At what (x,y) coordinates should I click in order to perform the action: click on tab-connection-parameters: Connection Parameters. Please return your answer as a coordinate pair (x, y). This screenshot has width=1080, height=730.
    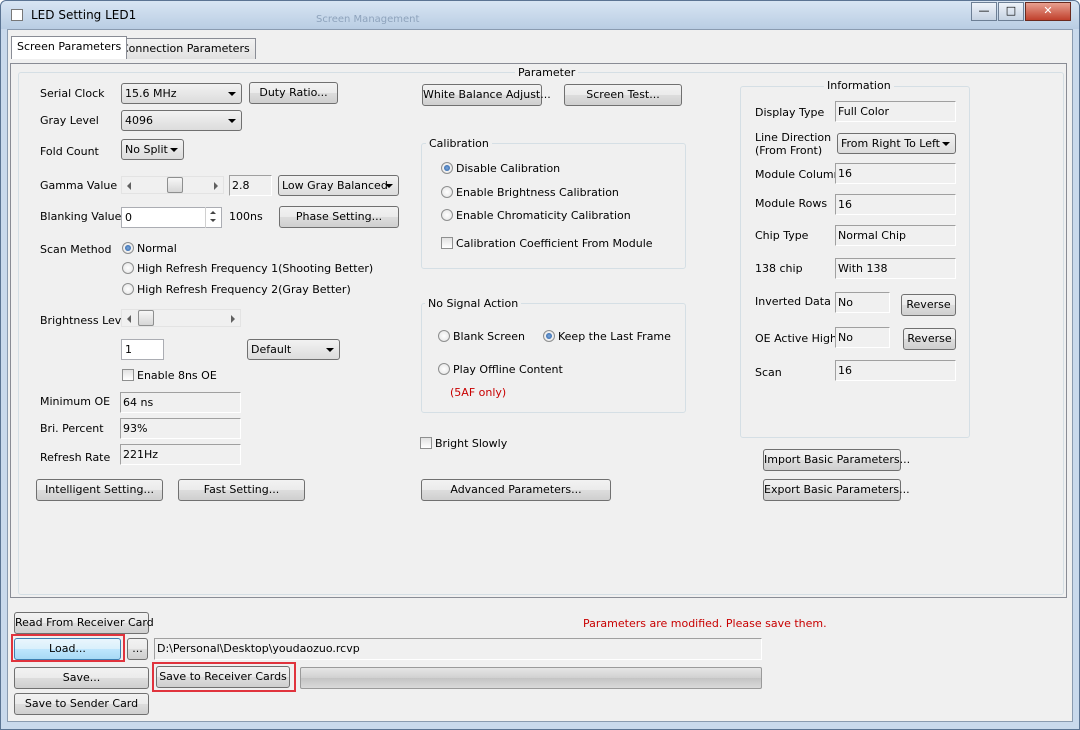
    Looking at the image, I should click on (185, 48).